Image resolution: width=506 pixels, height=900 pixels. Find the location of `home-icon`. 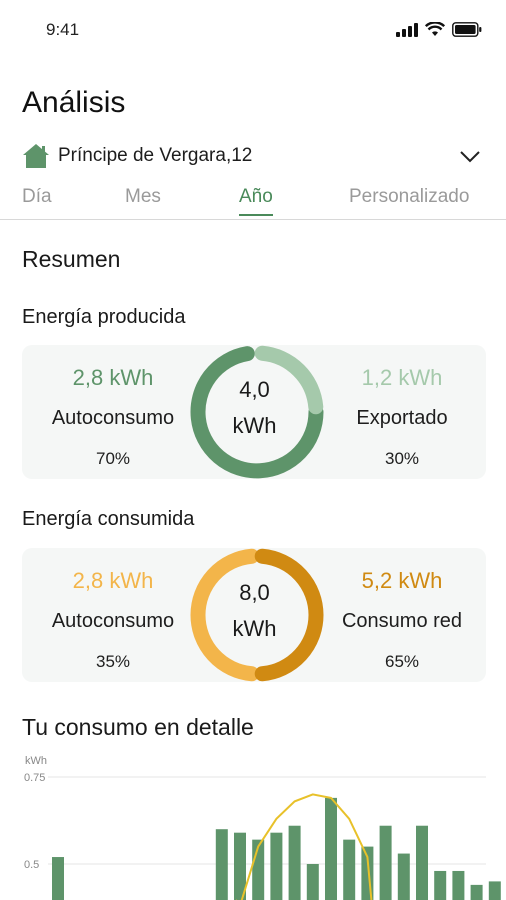

home-icon is located at coordinates (36, 156).